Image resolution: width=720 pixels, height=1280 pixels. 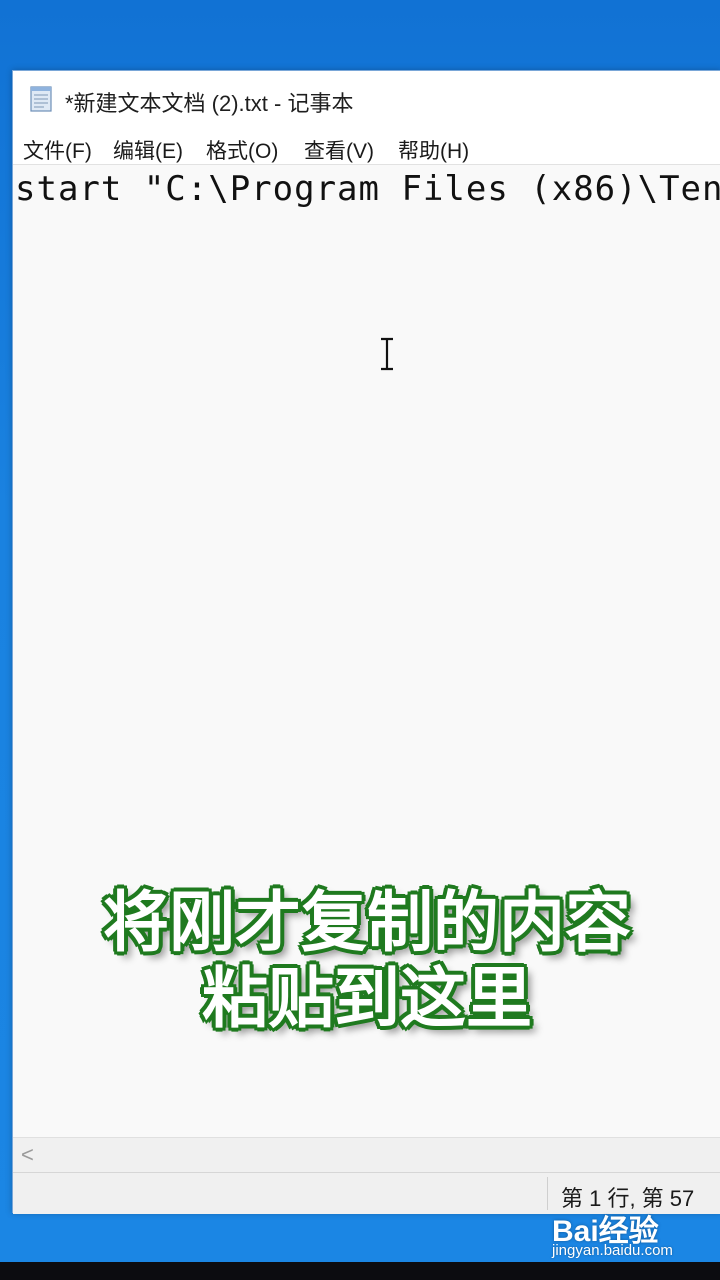 I want to click on tutorial-caption: 将刚才复制的内容 粘贴到这里, so click(x=366, y=961).